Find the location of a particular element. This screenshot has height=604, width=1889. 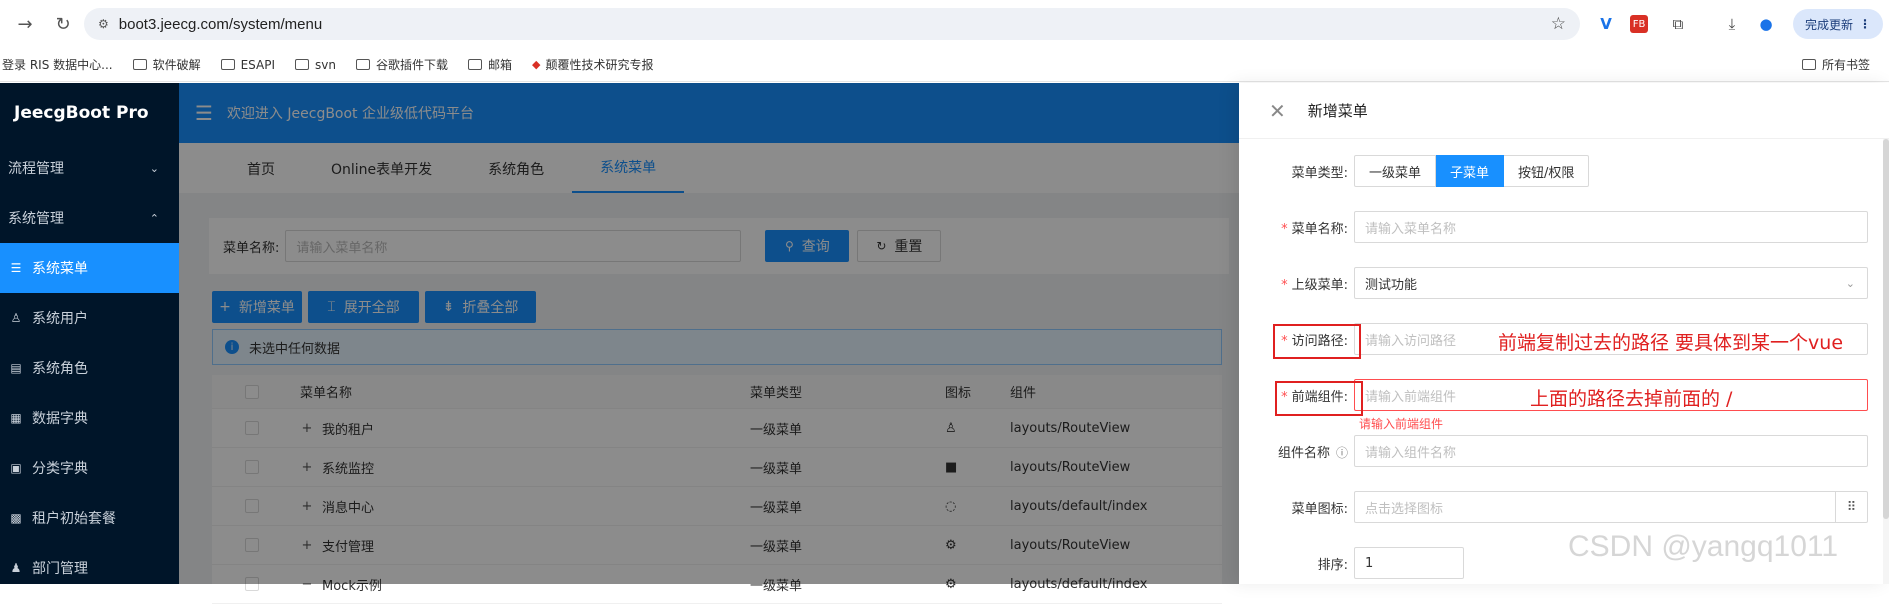

bookmark-folder: ESAPI is located at coordinates (247, 65).